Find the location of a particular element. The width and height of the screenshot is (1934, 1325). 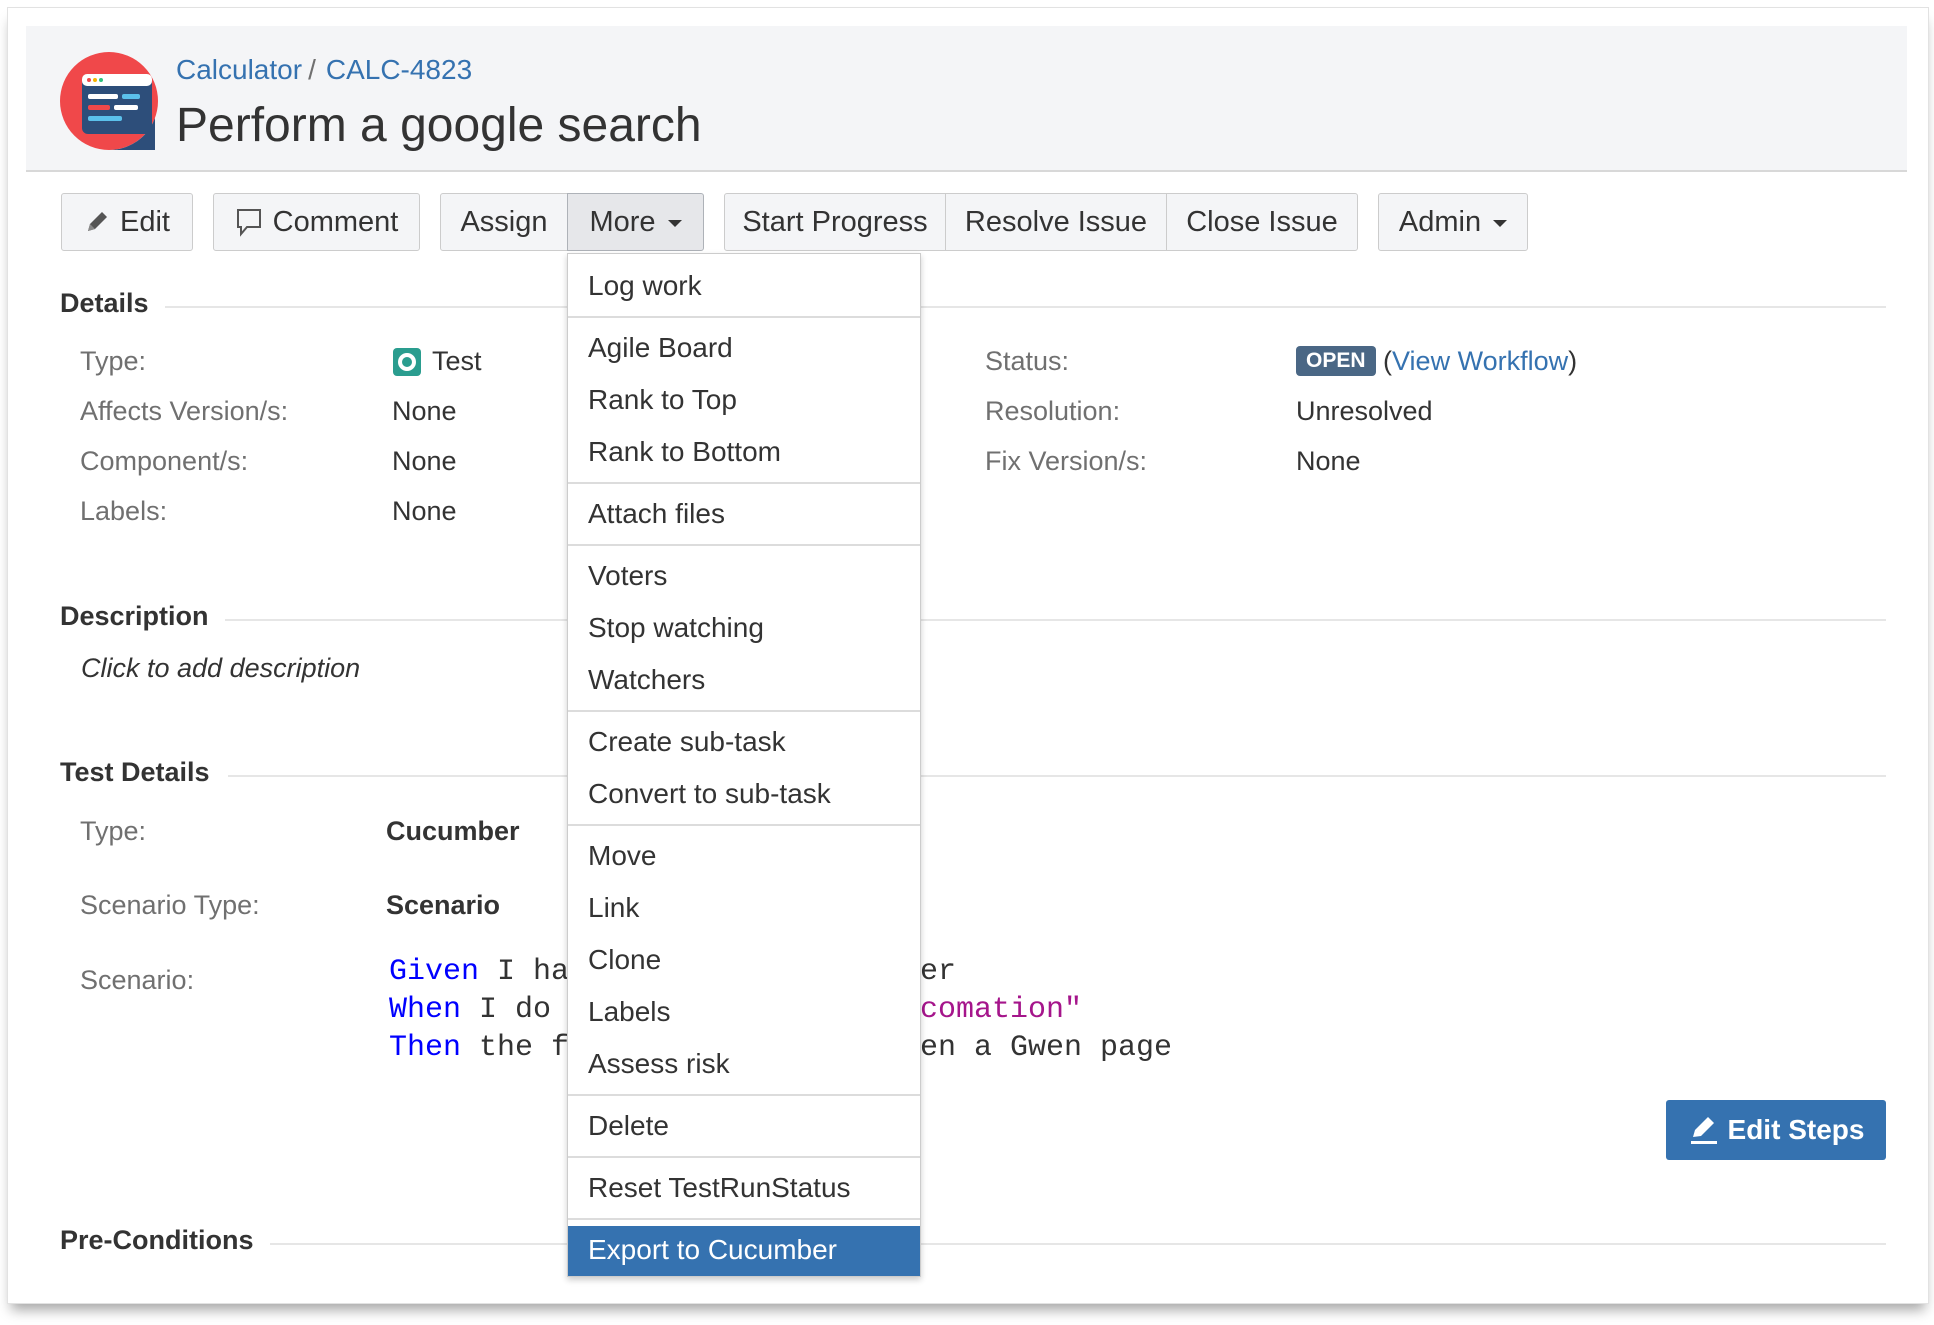

component-label: Component/s: is located at coordinates (164, 461).